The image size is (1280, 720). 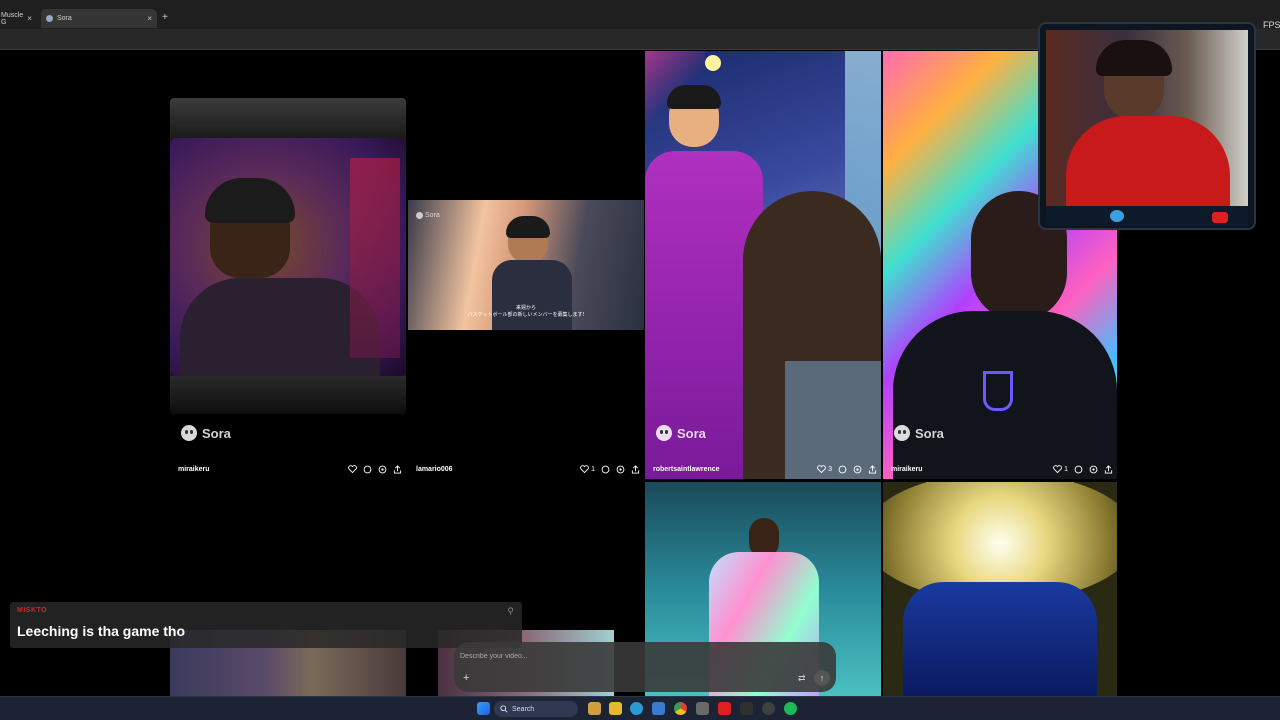 What do you see at coordinates (1220, 217) in the screenshot?
I see `youtube-icon` at bounding box center [1220, 217].